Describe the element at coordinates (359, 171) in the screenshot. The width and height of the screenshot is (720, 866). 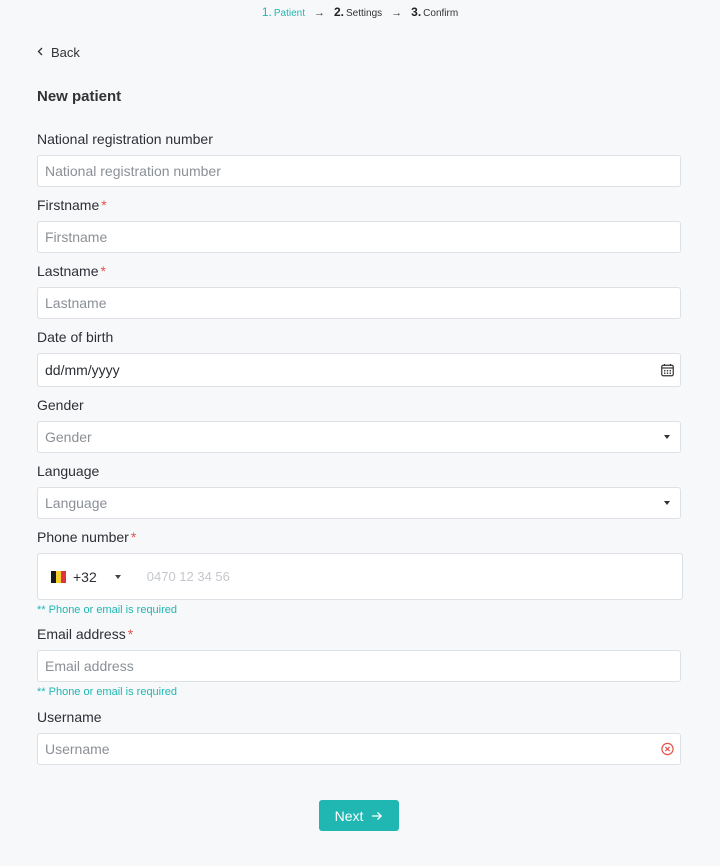
I see `nrn-input: National registration number` at that location.